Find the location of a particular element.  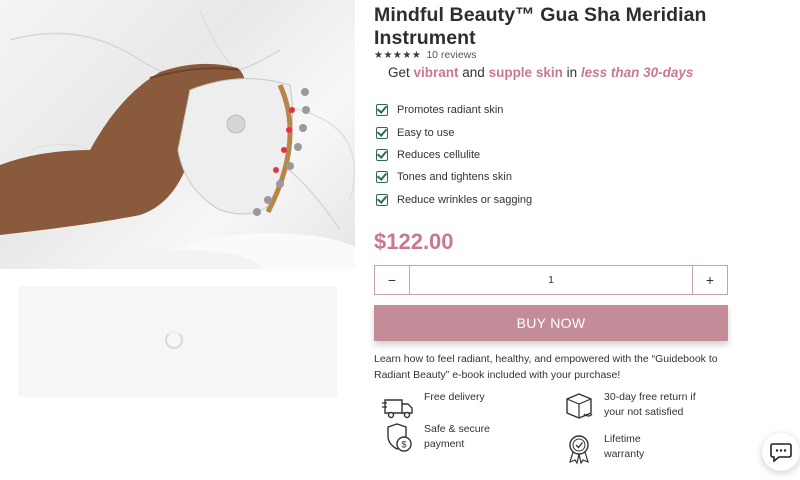

feature-lifetime-warranty: Lifetime warranty is located at coordinates (603, 449).